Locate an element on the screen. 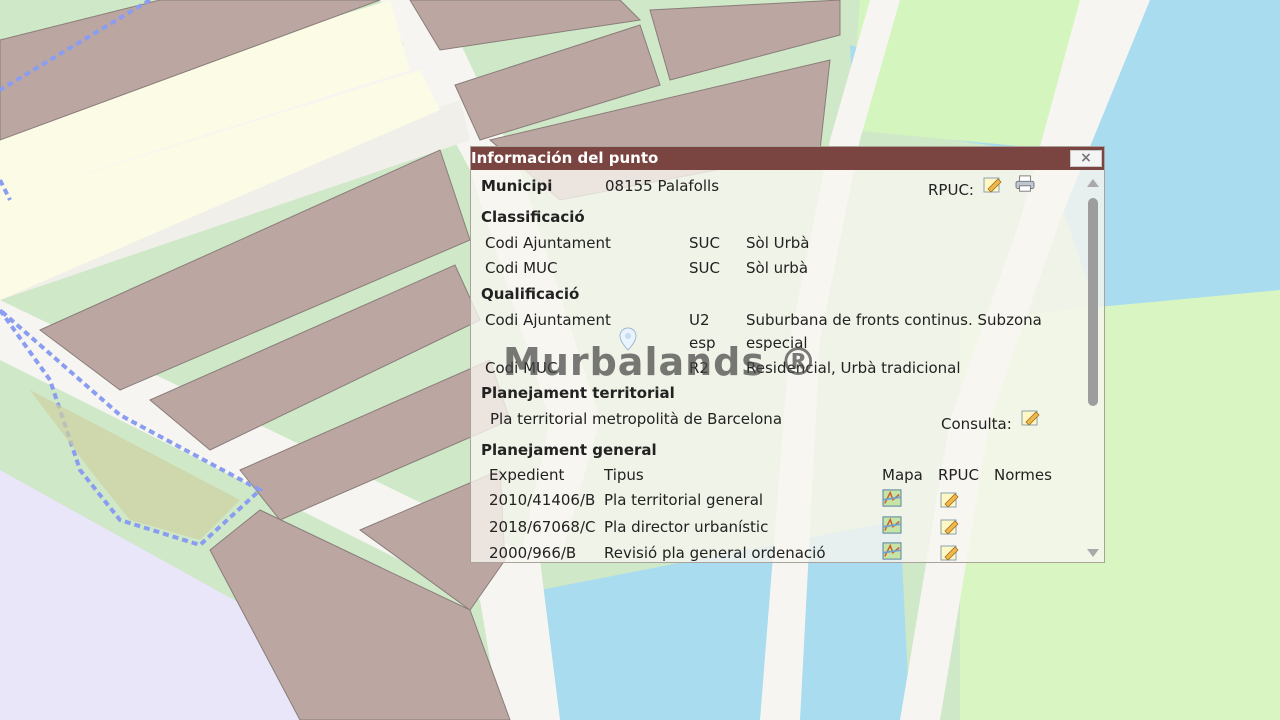  planejament-territorial-plan: Pla territorial metropolità de Barcelona is located at coordinates (636, 419).